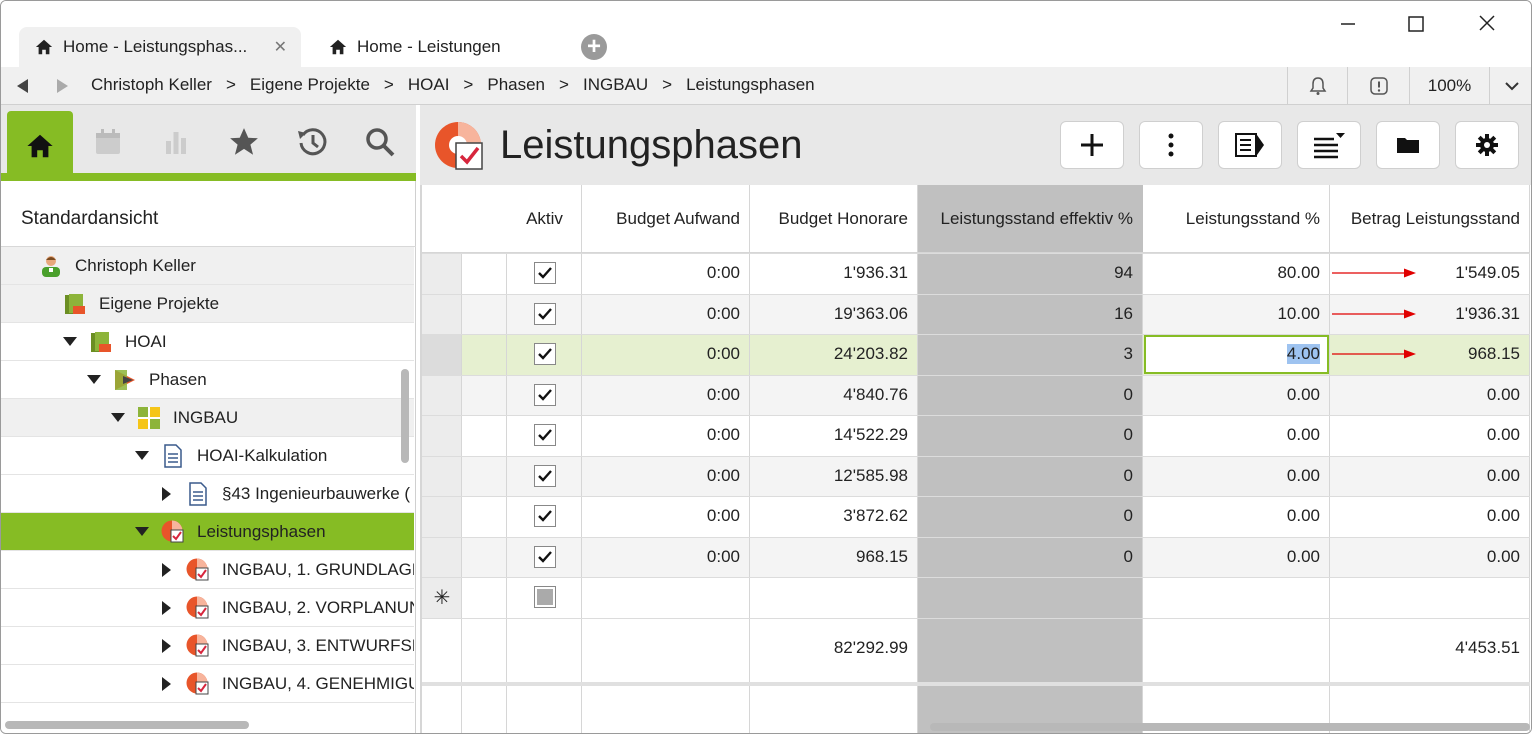  What do you see at coordinates (834, 354) in the screenshot?
I see `budget-honorare-cell: 24'203.82` at bounding box center [834, 354].